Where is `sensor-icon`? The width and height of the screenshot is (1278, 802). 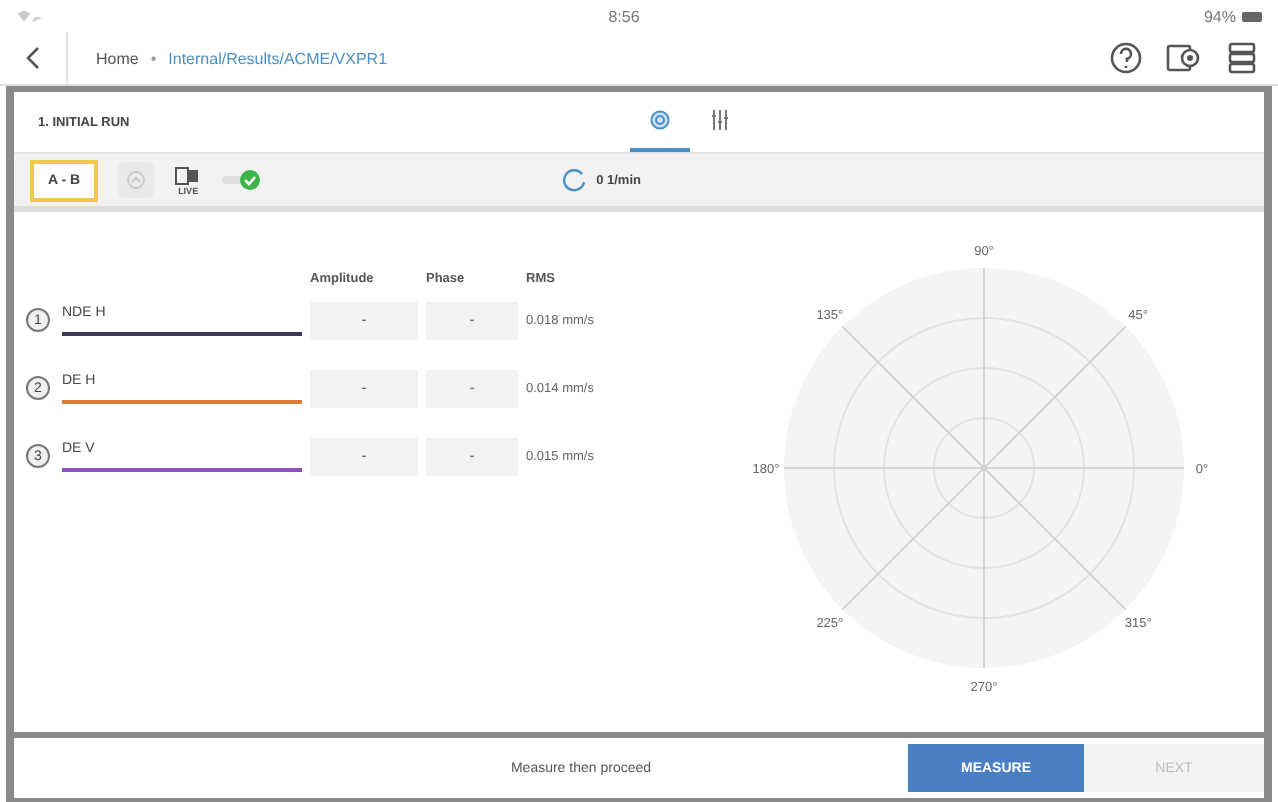
sensor-icon is located at coordinates (188, 175).